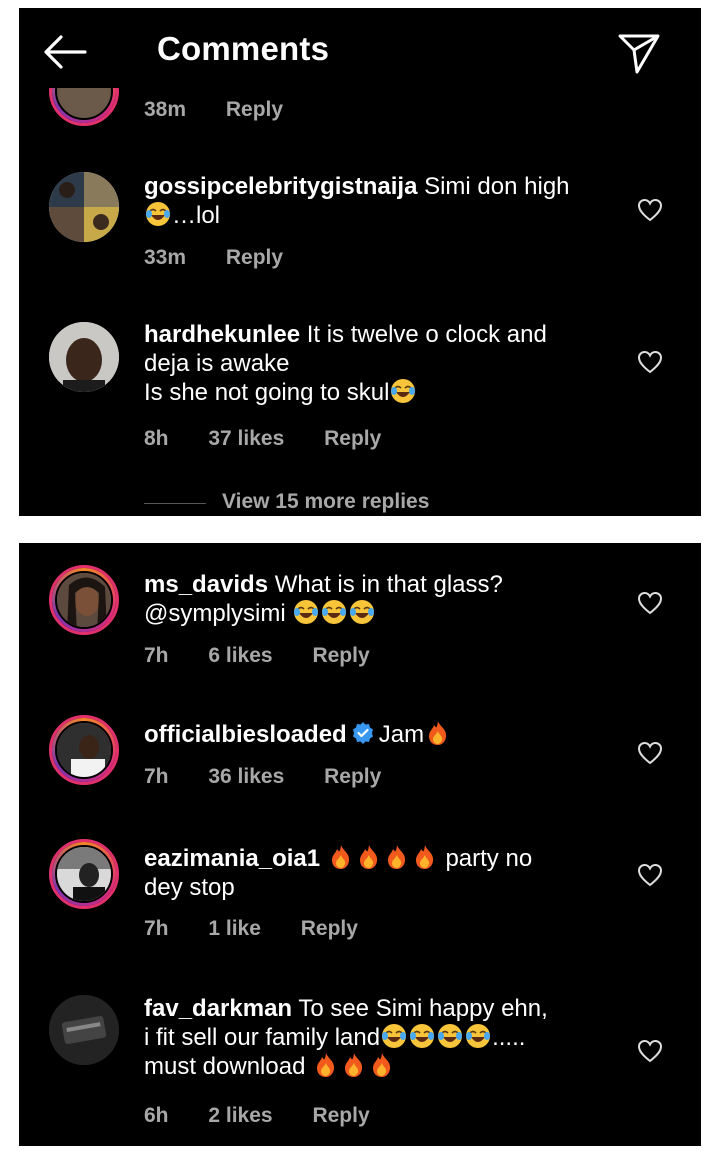  What do you see at coordinates (274, 1116) in the screenshot?
I see `comment-meta: 6h 2 likes Reply` at bounding box center [274, 1116].